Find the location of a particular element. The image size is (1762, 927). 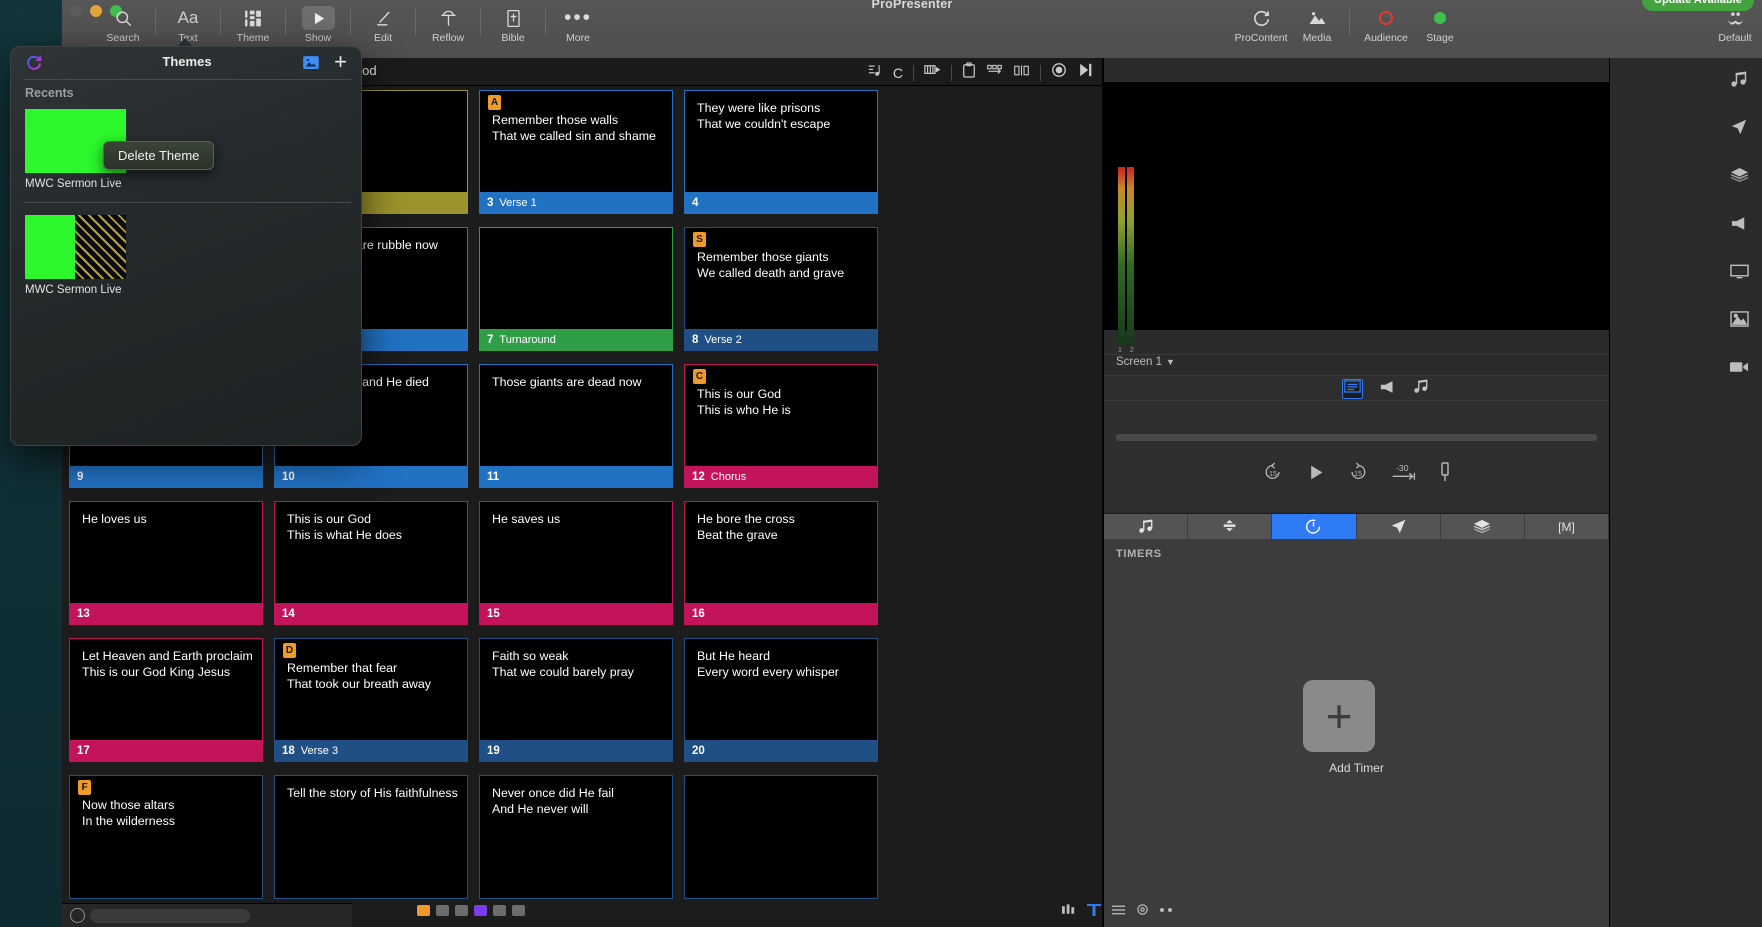

screen-selector-bar: Screen 1 ▼ is located at coordinates (1356, 364).